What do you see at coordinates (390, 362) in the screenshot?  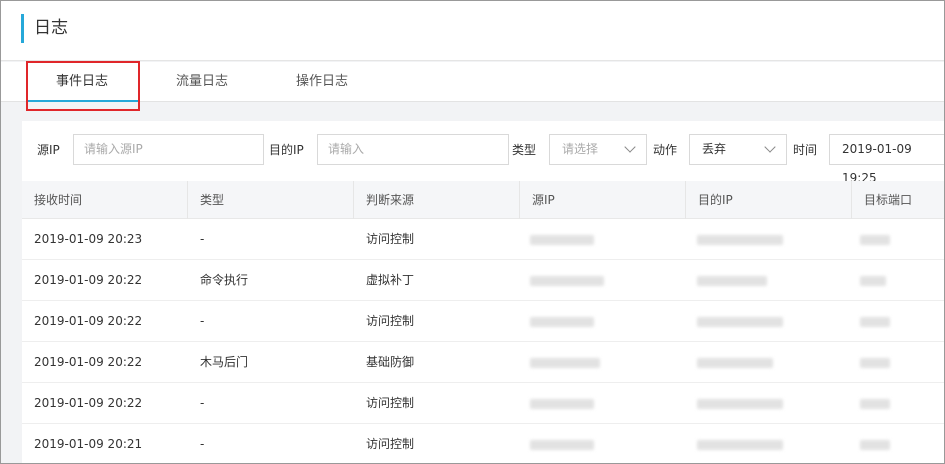 I see `cell-source: 基础防御` at bounding box center [390, 362].